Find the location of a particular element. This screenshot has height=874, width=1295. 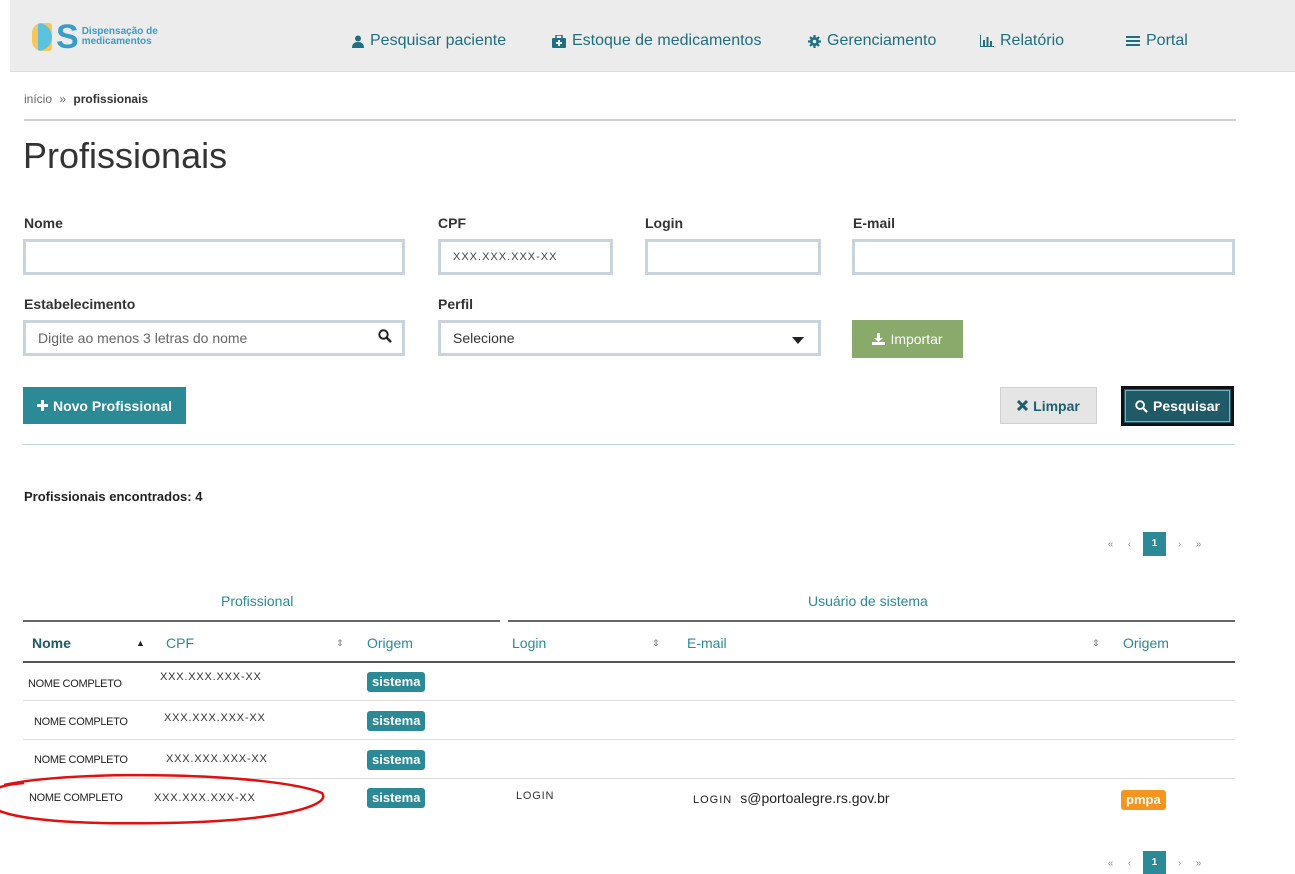

pagination-top: « ‹ 1 › » is located at coordinates (1154, 544).